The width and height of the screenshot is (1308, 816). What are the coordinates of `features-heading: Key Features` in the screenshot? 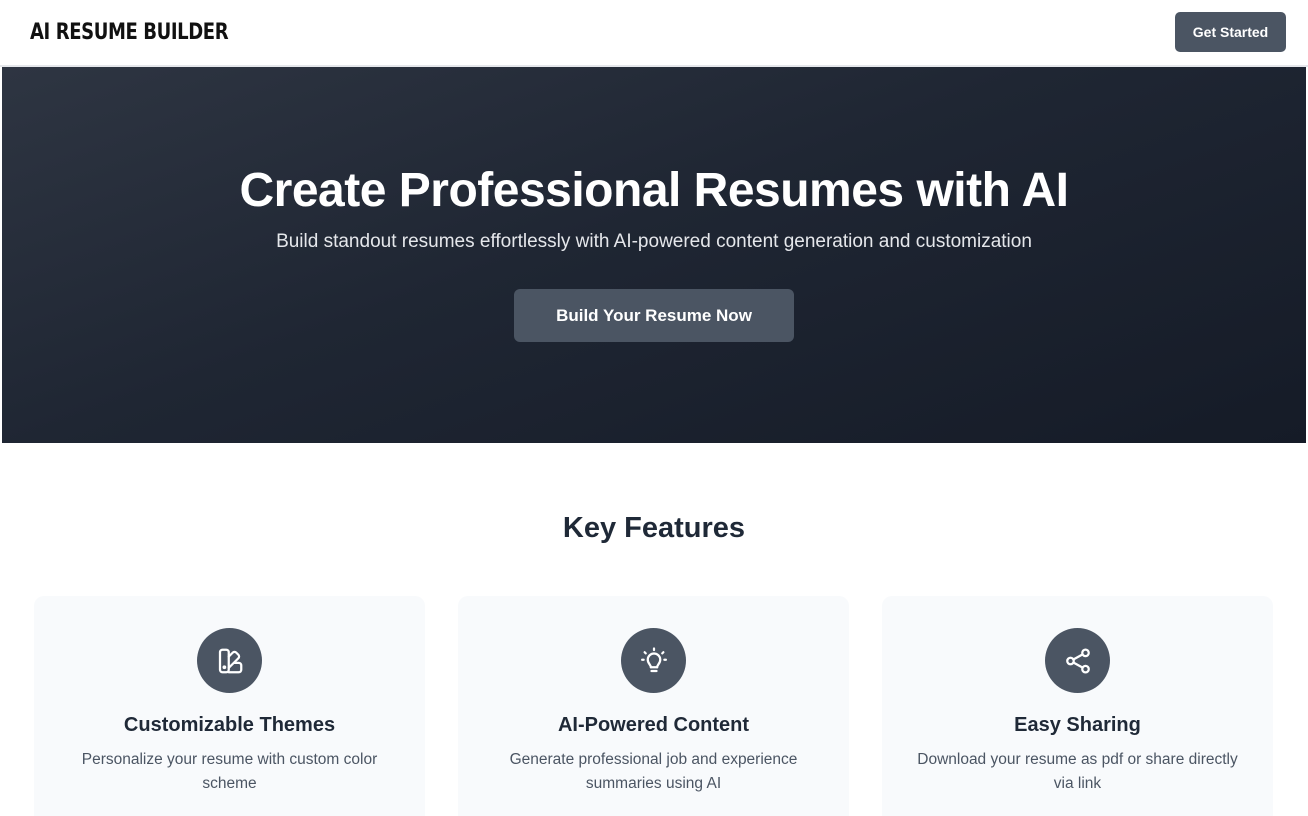 It's located at (654, 528).